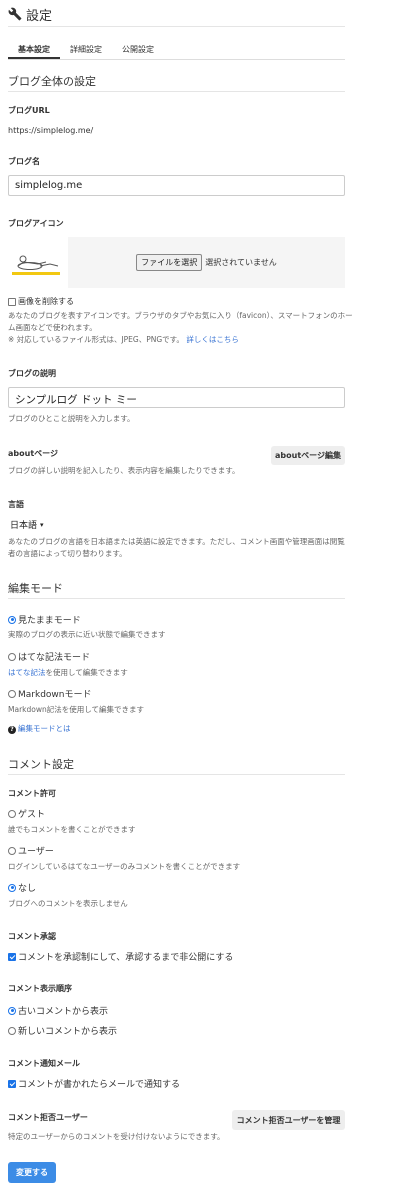  Describe the element at coordinates (124, 470) in the screenshot. I see `about-page-help: ブログの詳しい説明を記入したり、表示内容を編集したりできます。` at that location.